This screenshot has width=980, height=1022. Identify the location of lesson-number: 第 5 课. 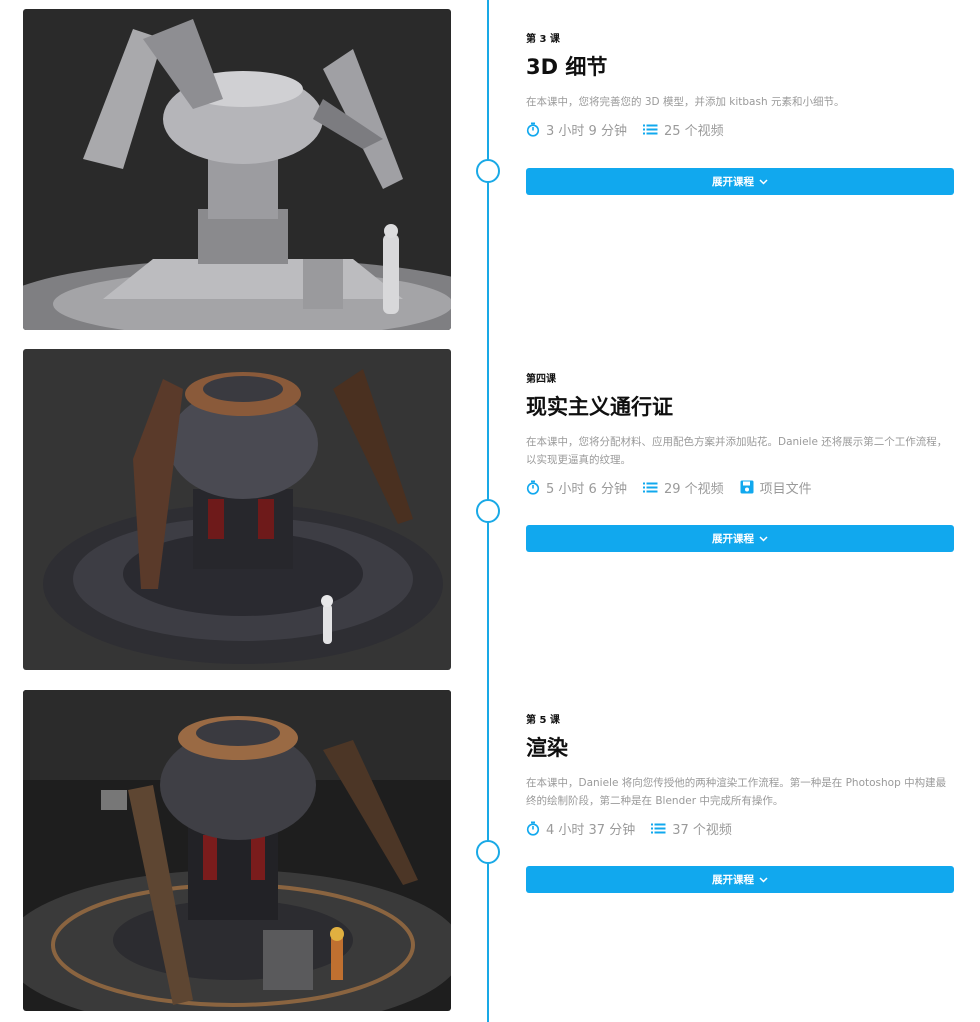
(543, 720).